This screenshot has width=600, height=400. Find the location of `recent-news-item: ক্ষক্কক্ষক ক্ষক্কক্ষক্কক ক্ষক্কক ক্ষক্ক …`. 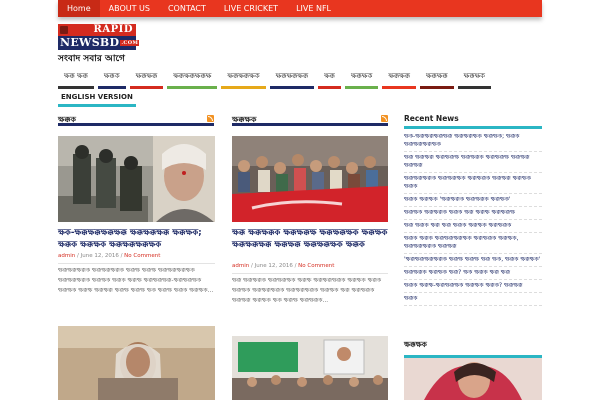

recent-news-item: ক্ষক্কক্ষক ক্ষক্কক্ষক্কক ক্ষক্কক ক্ষক্ক … is located at coordinates (473, 213).